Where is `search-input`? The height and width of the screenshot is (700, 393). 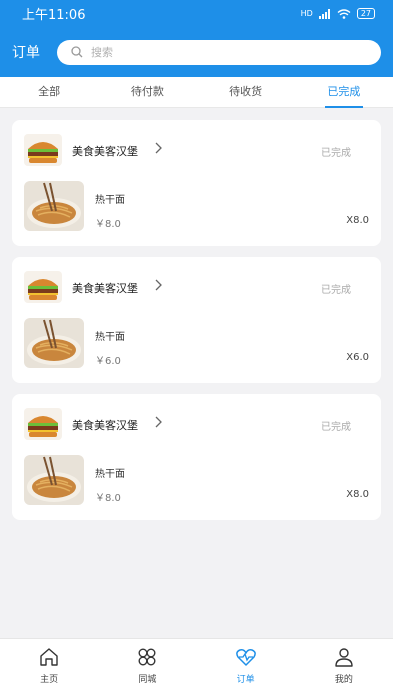 search-input is located at coordinates (191, 52).